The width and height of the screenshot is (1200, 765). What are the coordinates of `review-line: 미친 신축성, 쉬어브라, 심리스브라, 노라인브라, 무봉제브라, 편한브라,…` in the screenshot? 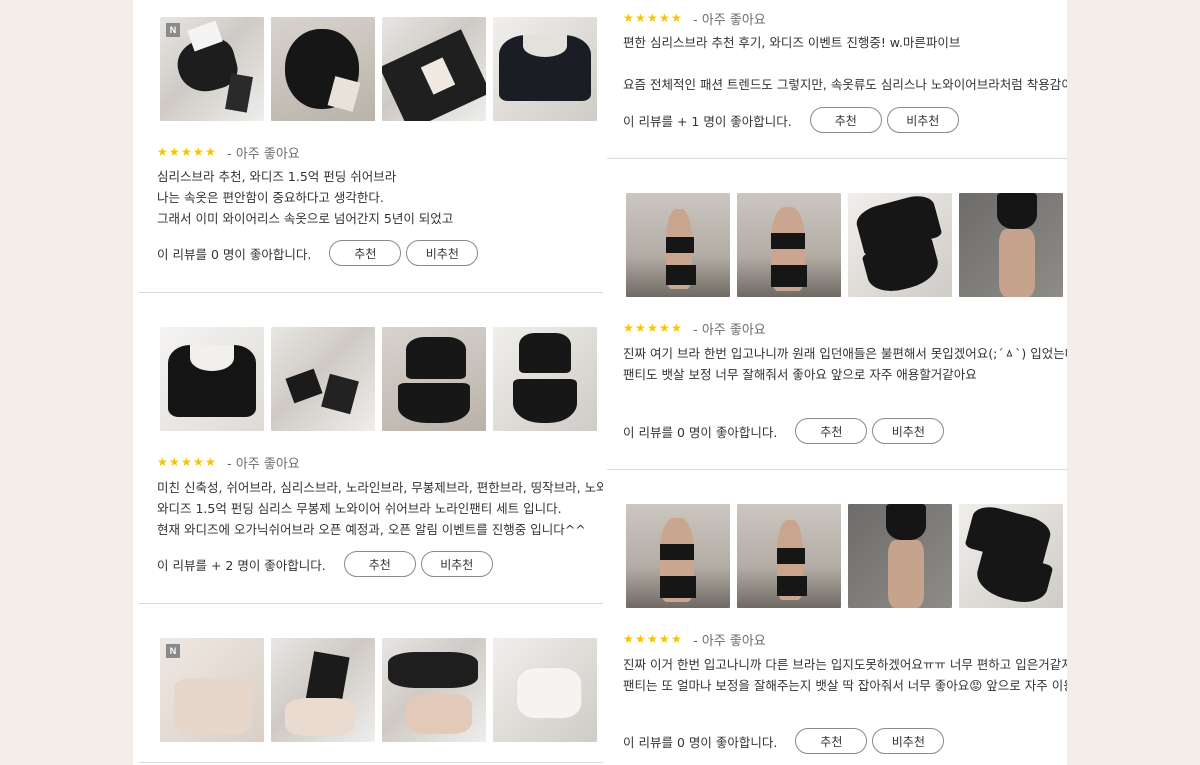 It's located at (380, 487).